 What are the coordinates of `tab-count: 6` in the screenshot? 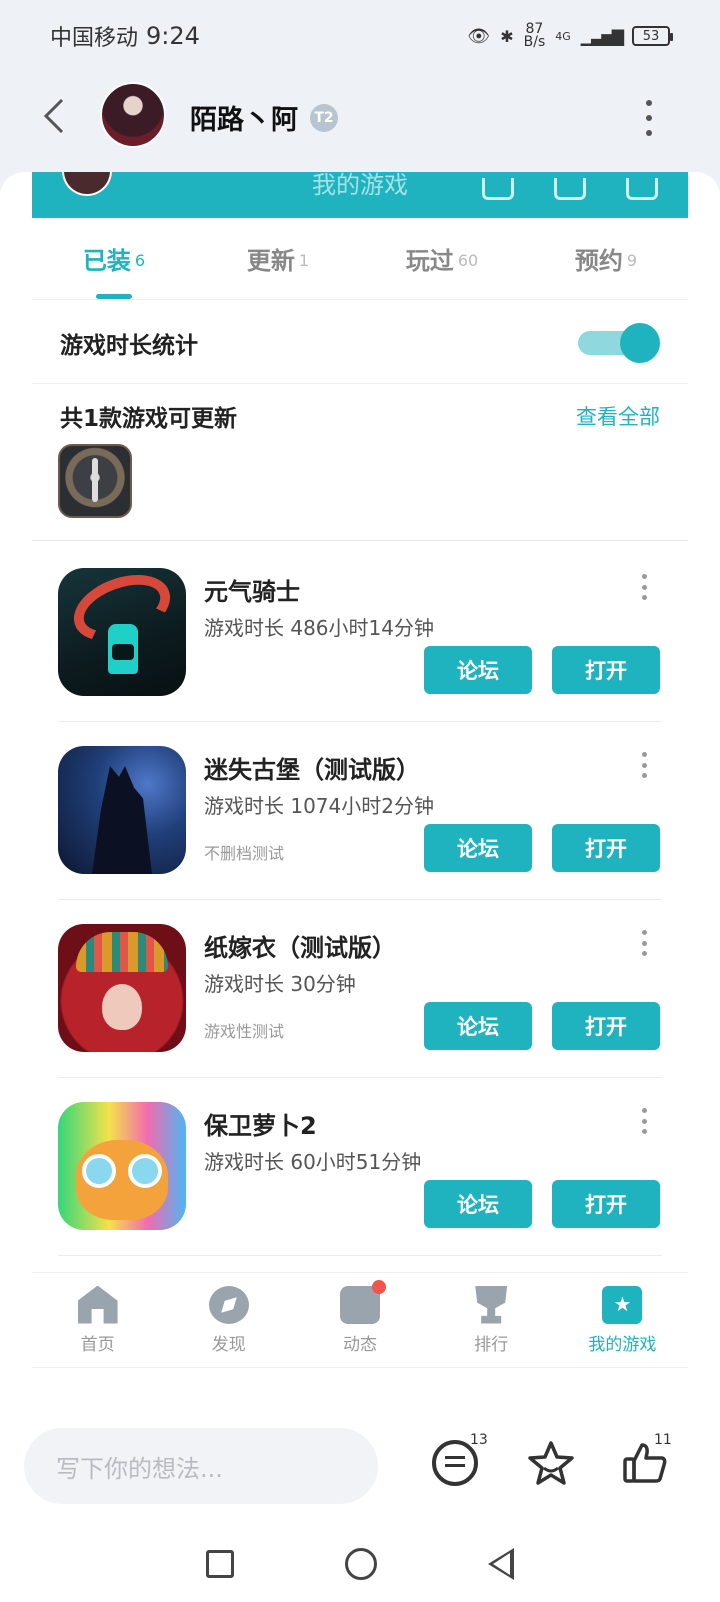 It's located at (140, 260).